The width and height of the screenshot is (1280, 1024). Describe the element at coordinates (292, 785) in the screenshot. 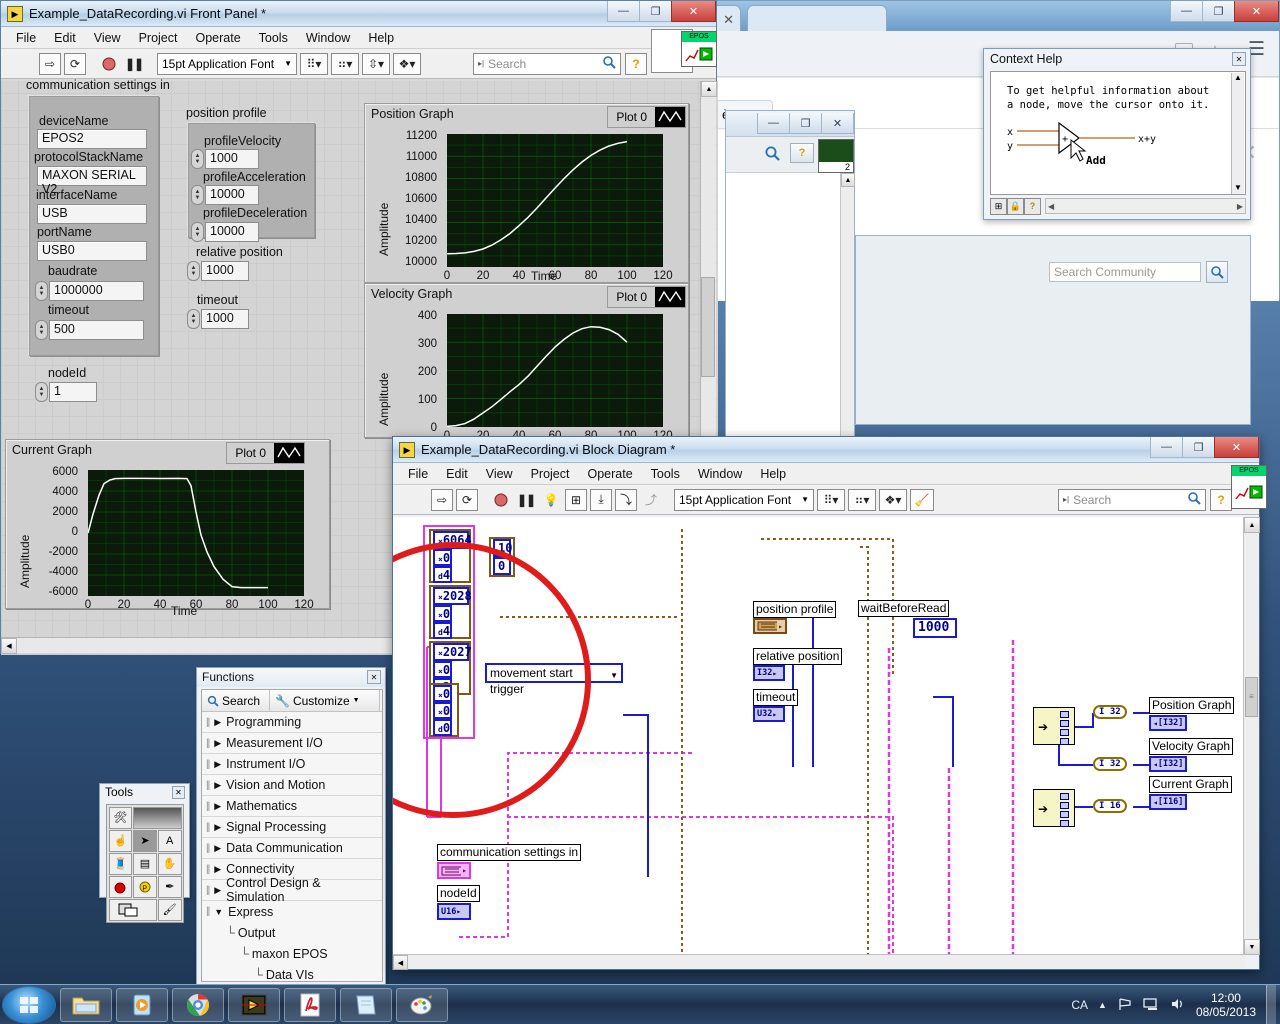

I see `palette-item-vision-and-motion: || ▶ Vision and Motion` at that location.